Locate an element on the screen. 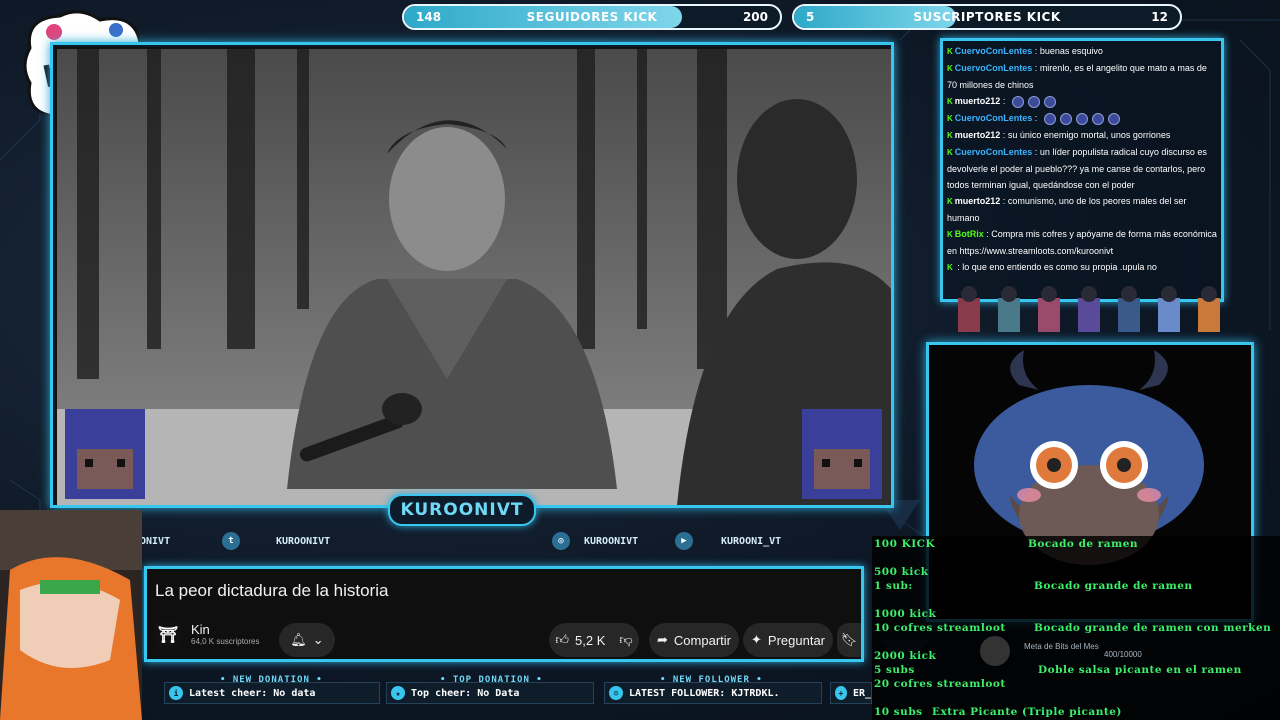 This screenshot has width=1280, height=720. reward-cost: 1 sub: is located at coordinates (893, 586).